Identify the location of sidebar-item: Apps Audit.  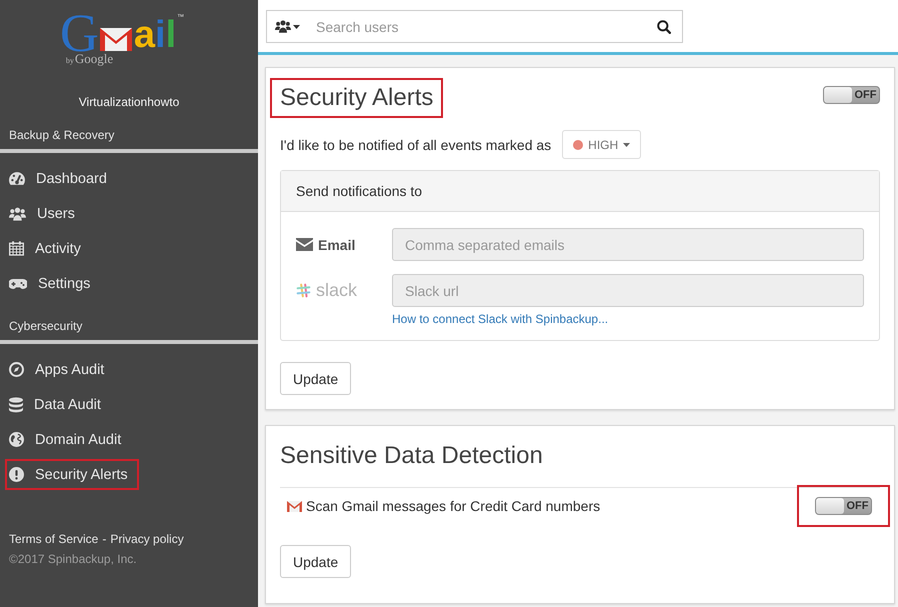
(60, 369).